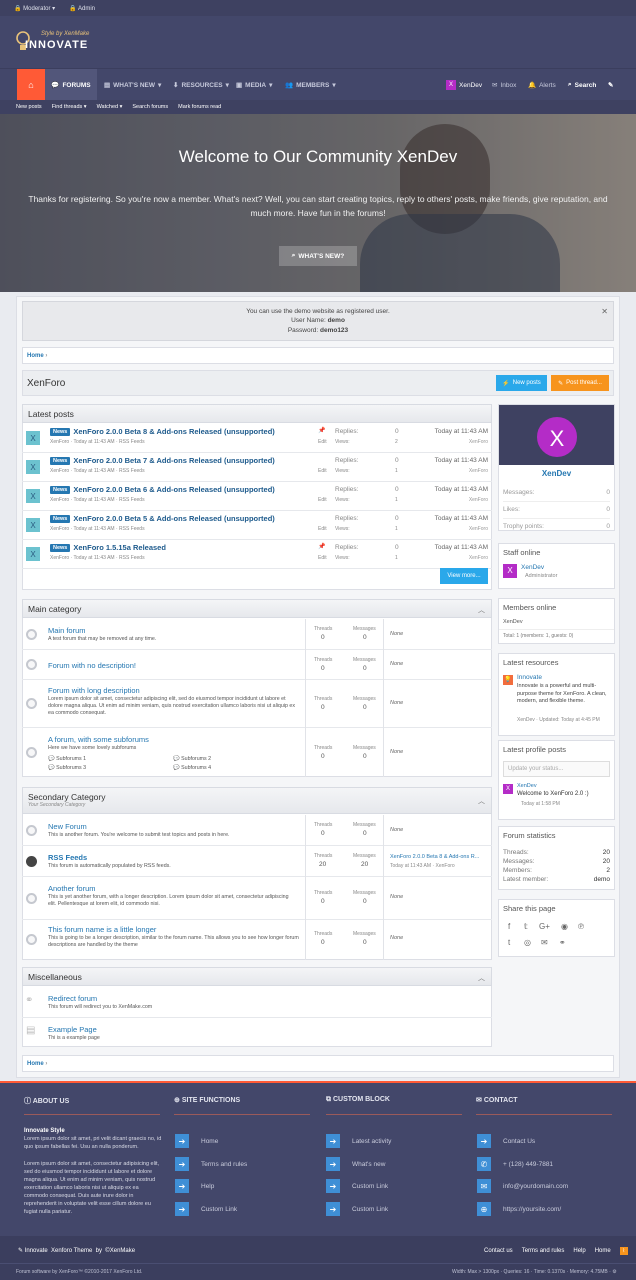 This screenshot has height=1280, width=636. Describe the element at coordinates (192, 759) in the screenshot. I see `subforum-link: 💬 Subforums 2` at that location.